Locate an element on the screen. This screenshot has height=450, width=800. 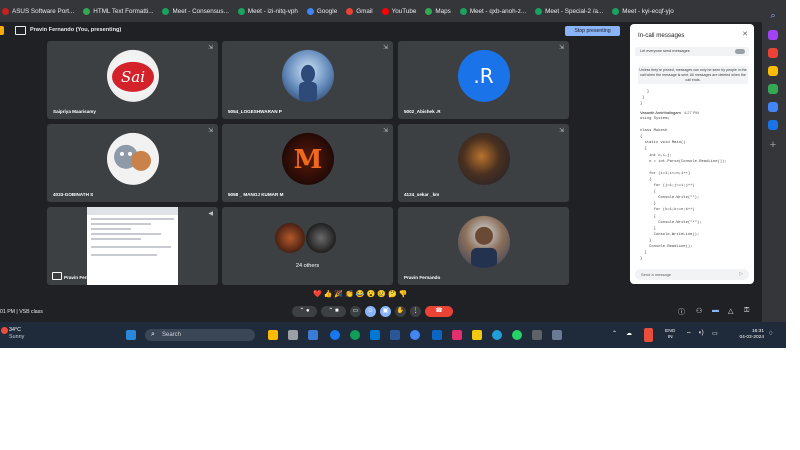
start-button-icon is located at coordinates (131, 335).